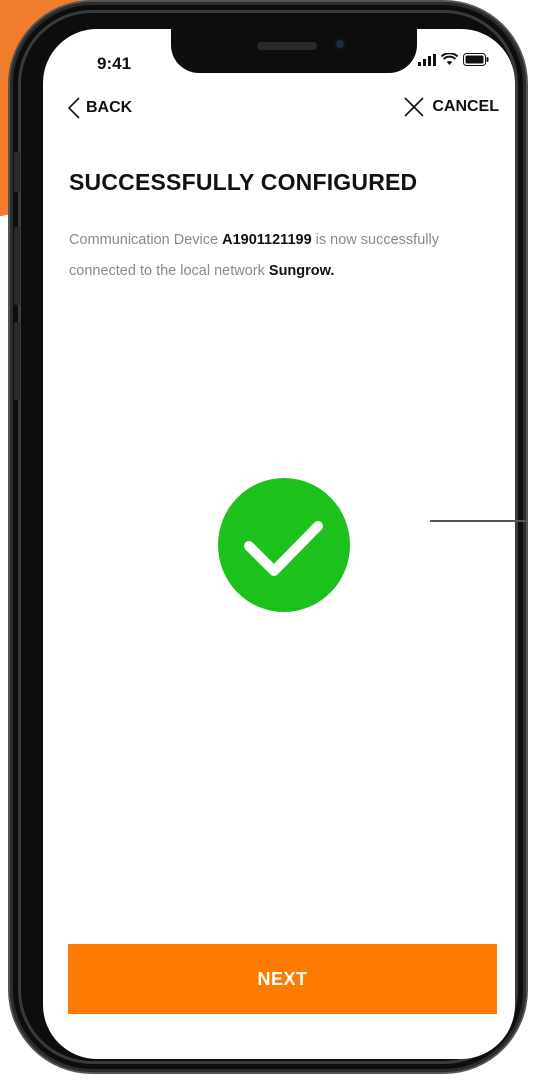 The image size is (536, 1081). Describe the element at coordinates (109, 107) in the screenshot. I see `back-label: BACK` at that location.